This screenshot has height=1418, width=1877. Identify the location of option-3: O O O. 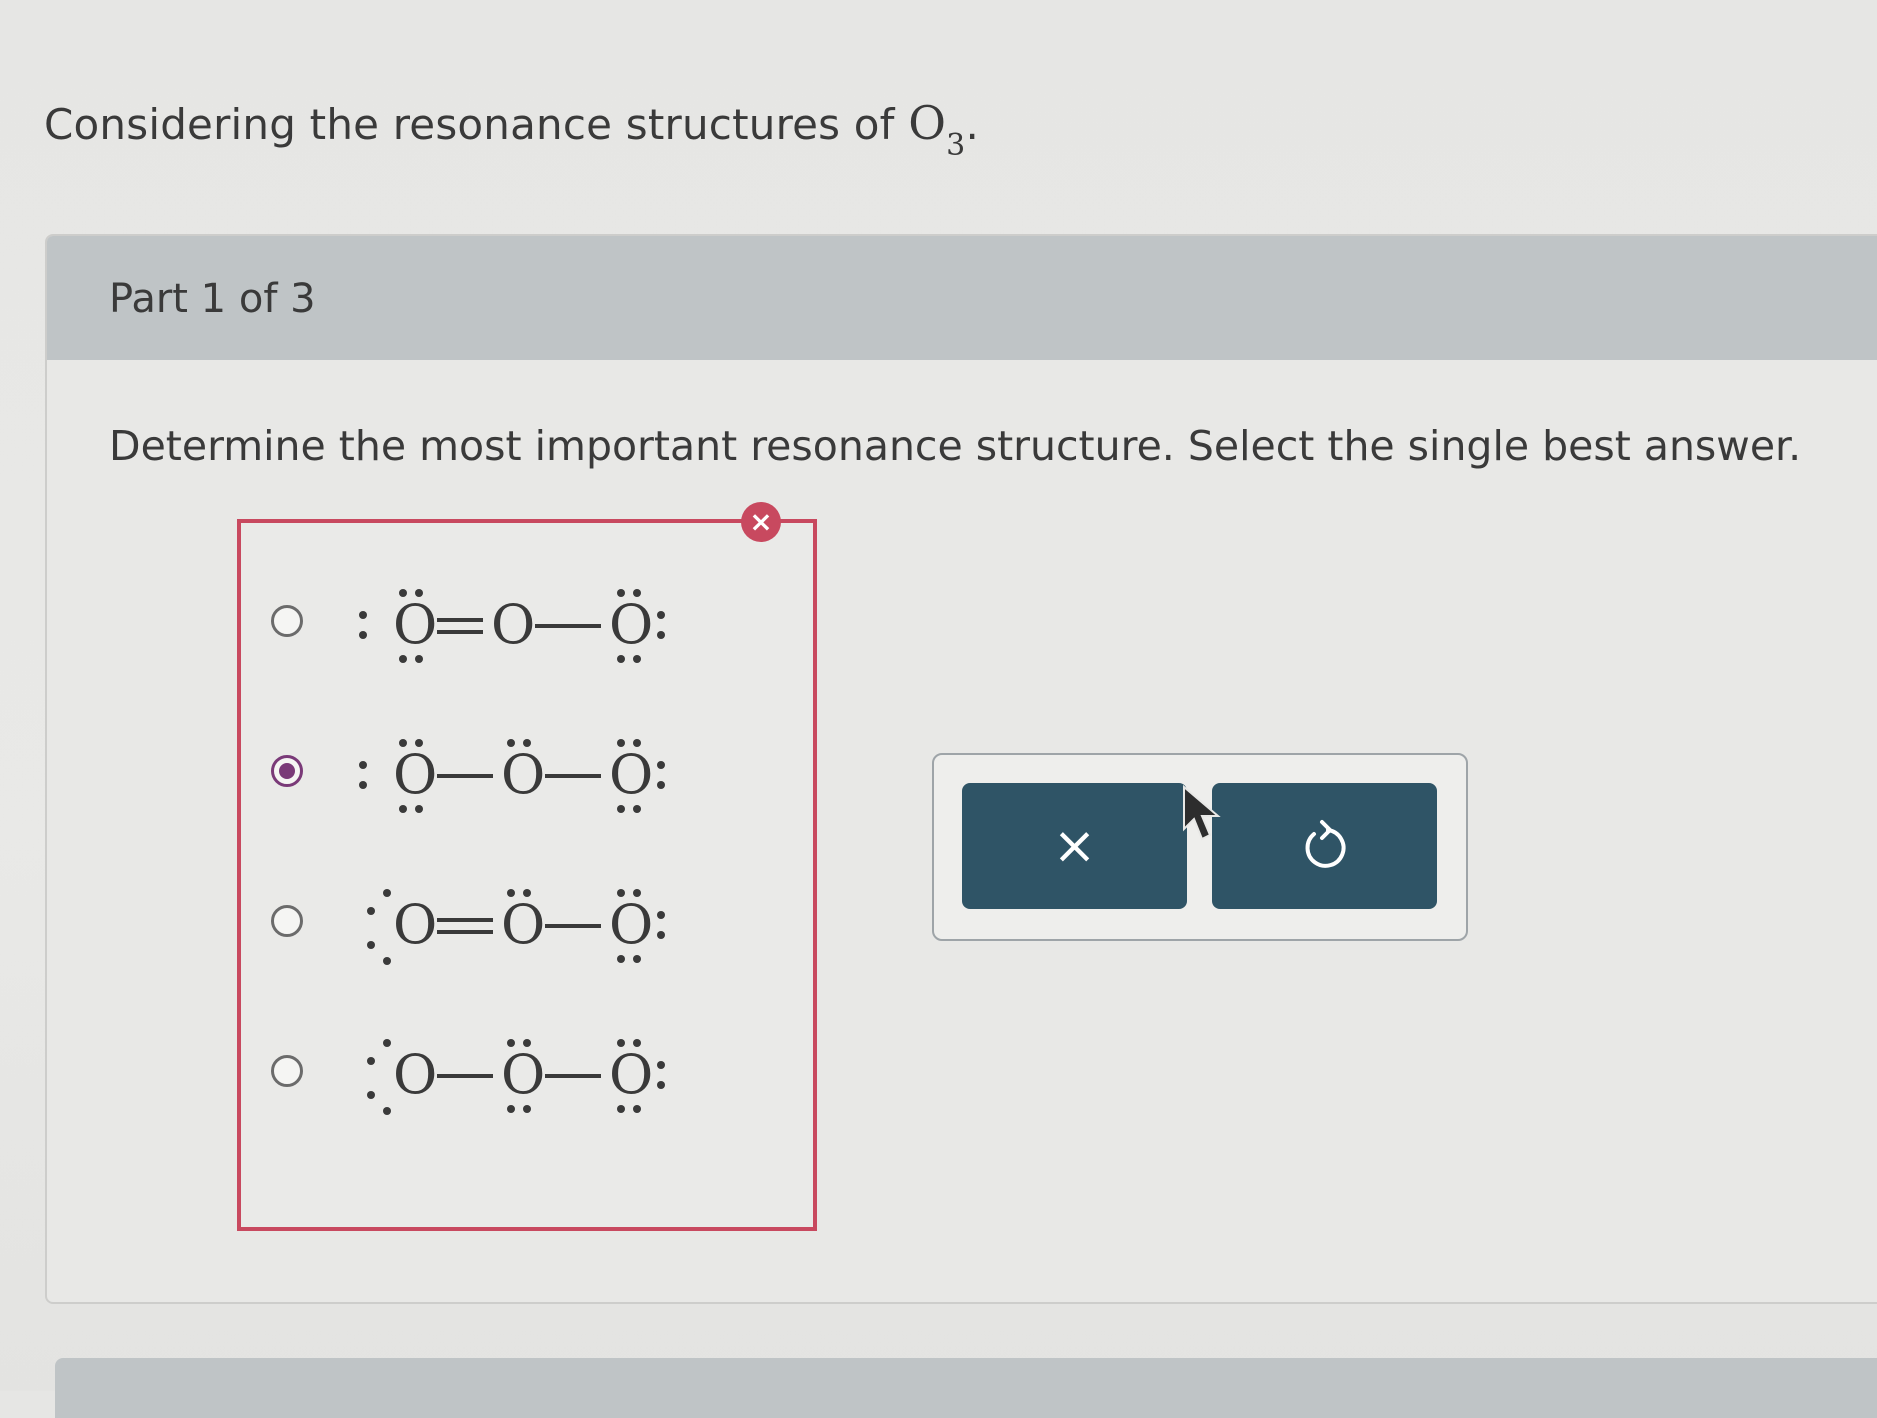
(527, 923).